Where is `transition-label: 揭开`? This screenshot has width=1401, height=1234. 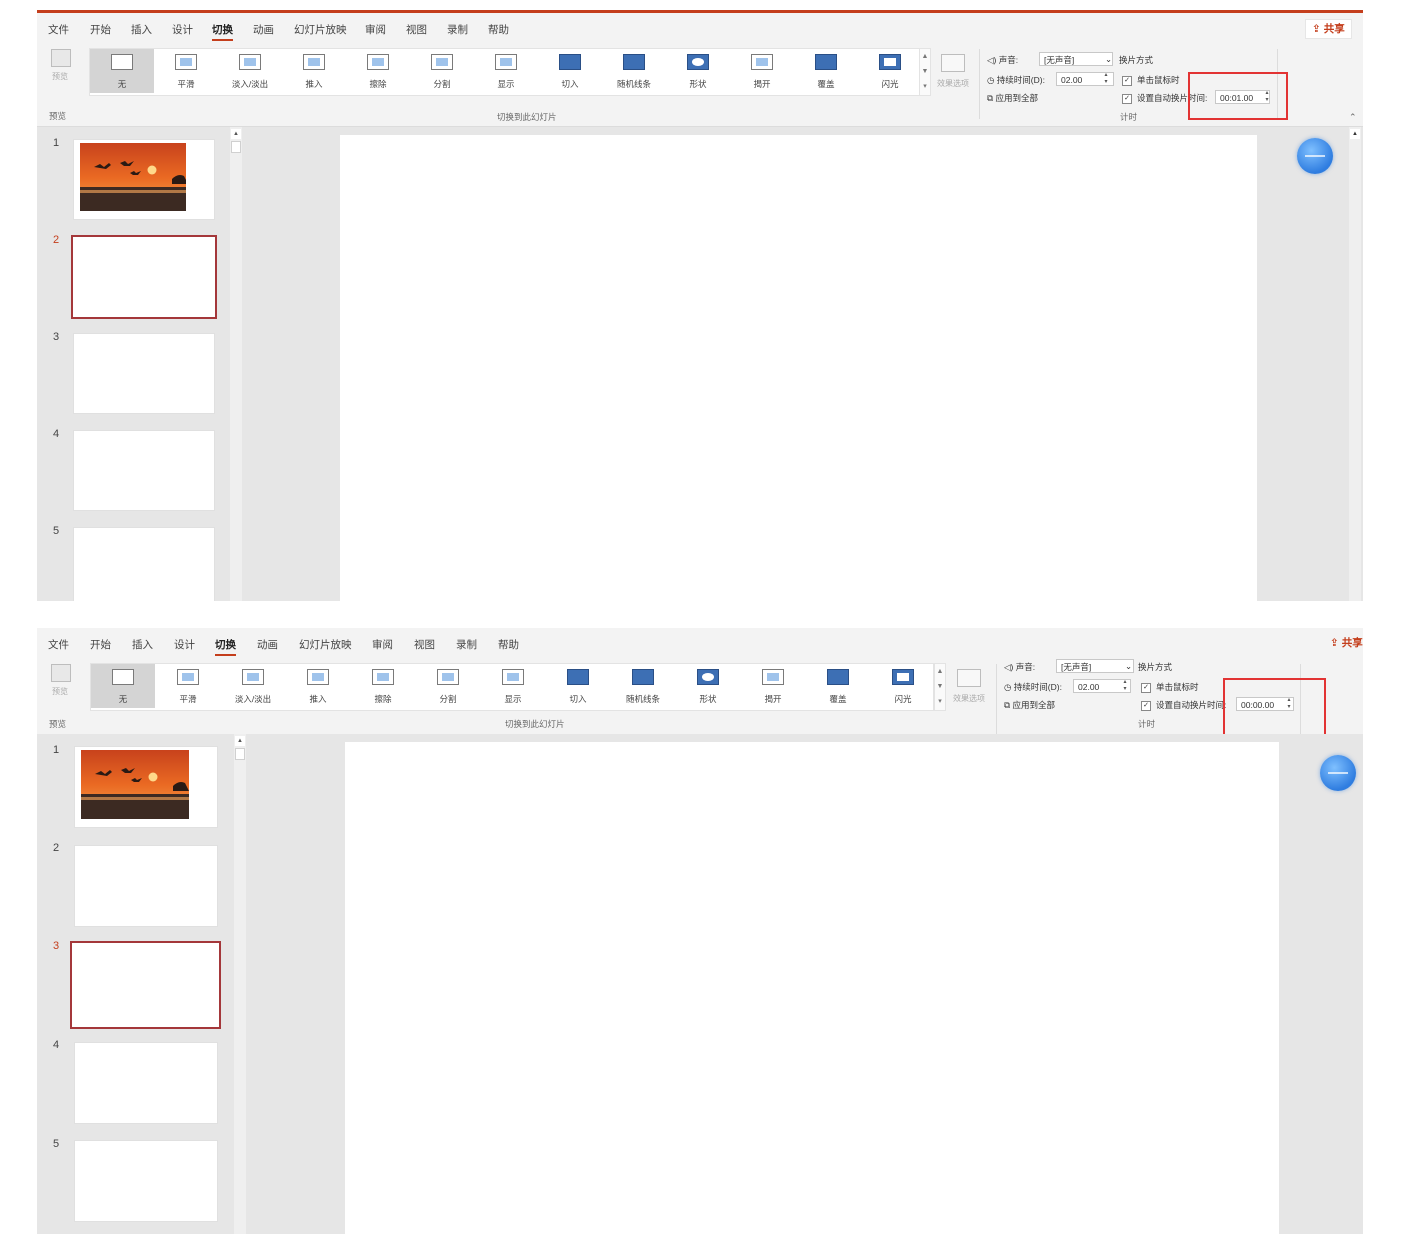
transition-label: 揭开 is located at coordinates (773, 699).